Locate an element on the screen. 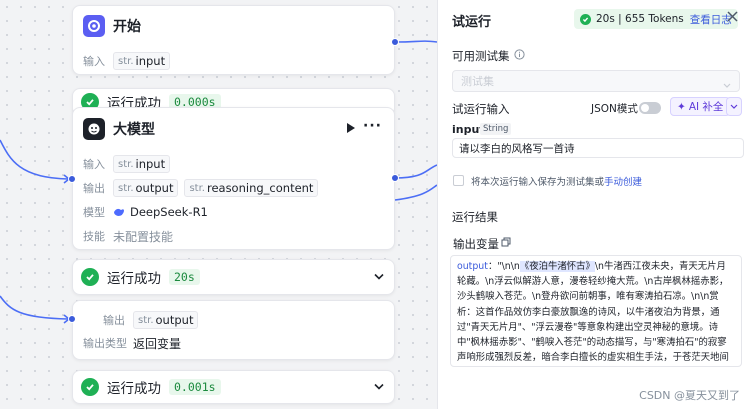 The height and width of the screenshot is (409, 748). test-set-select: 测试集 is located at coordinates (596, 81).